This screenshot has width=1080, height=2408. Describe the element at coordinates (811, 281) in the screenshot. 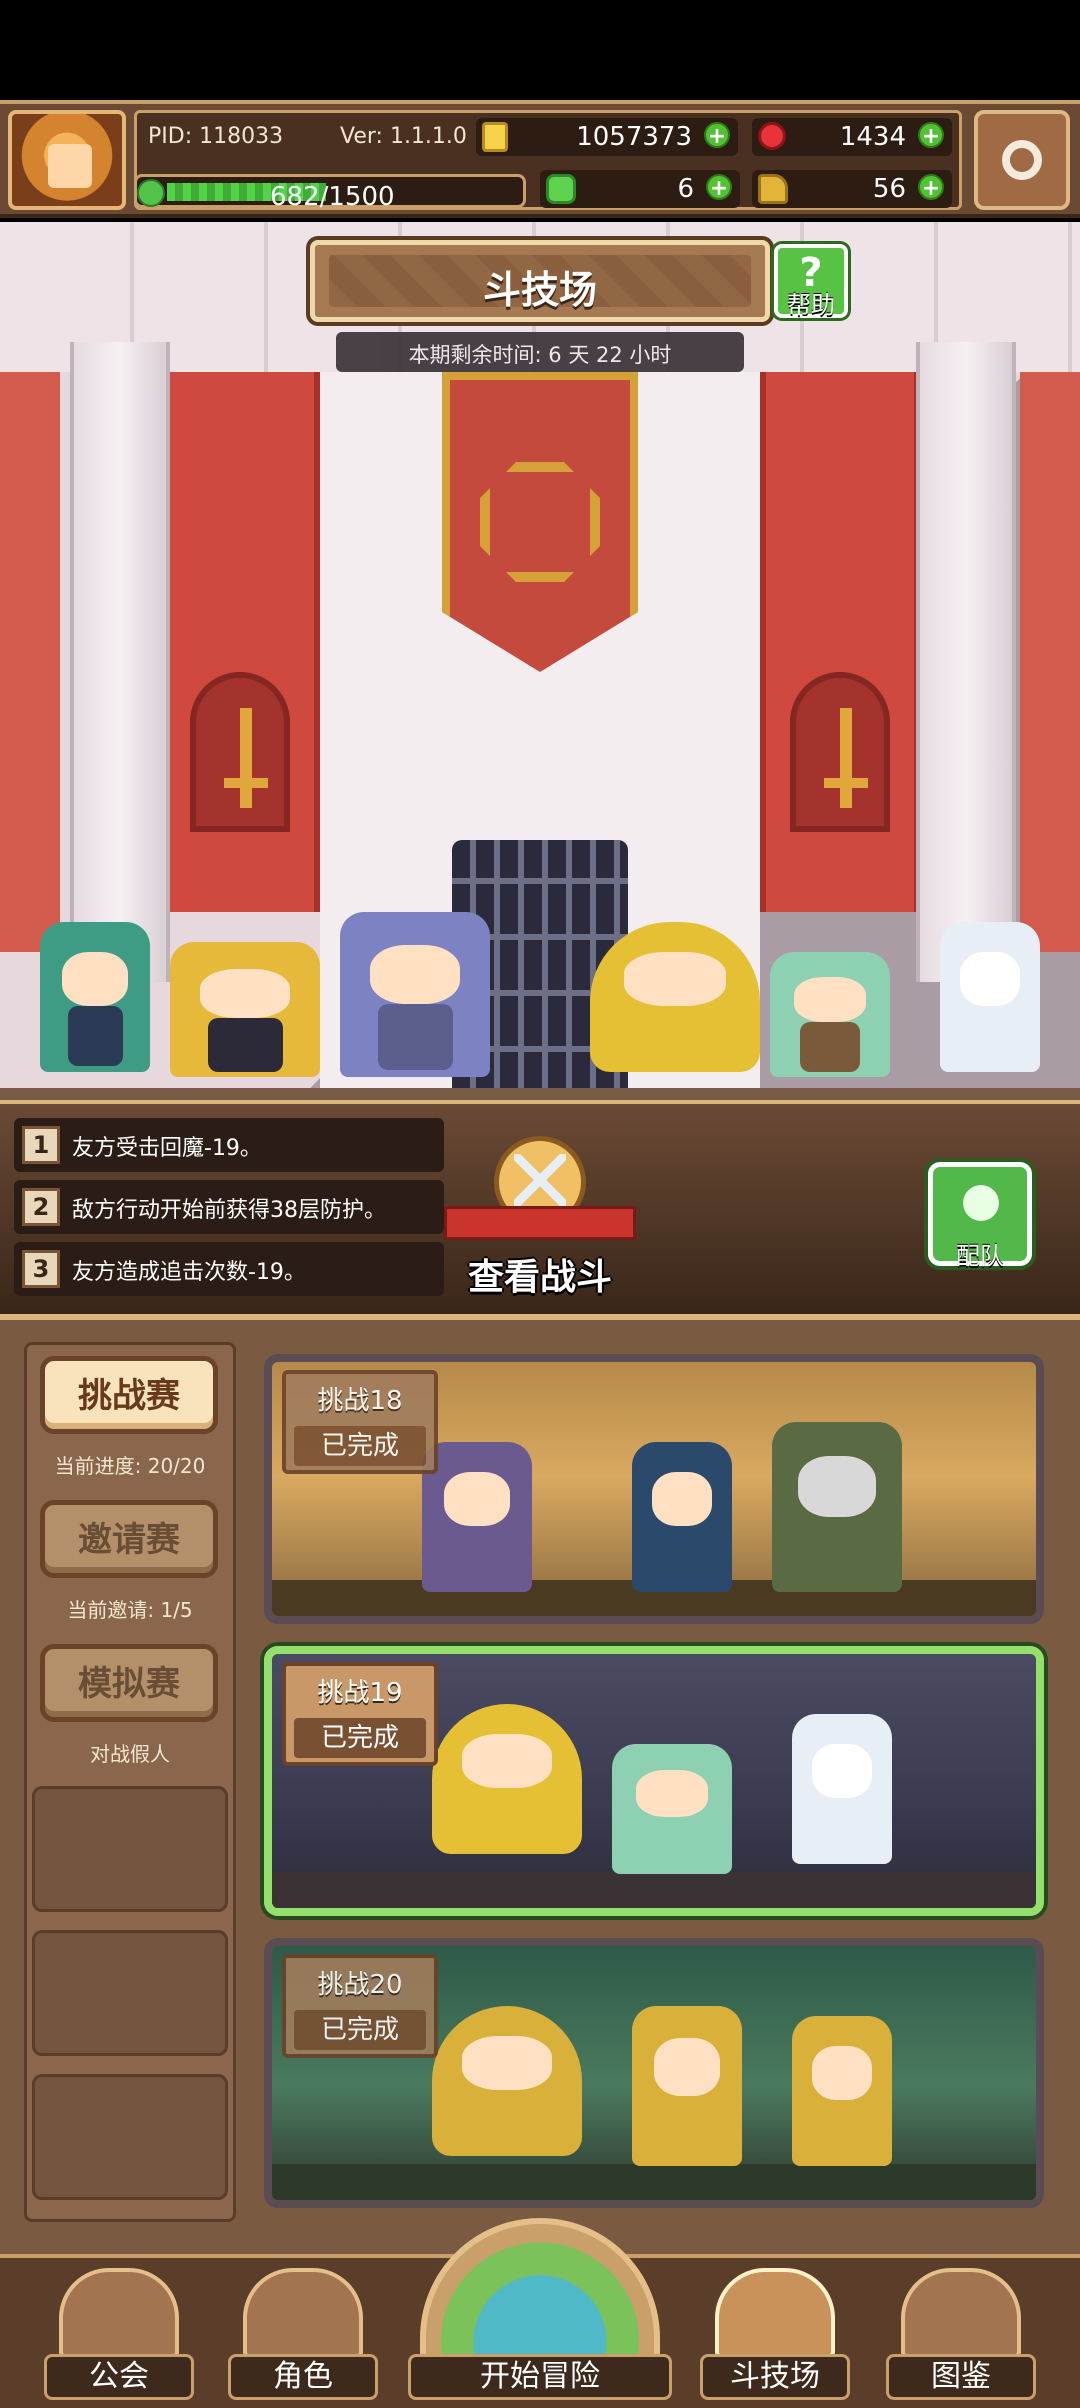

I see `help-button: ? 帮助` at that location.